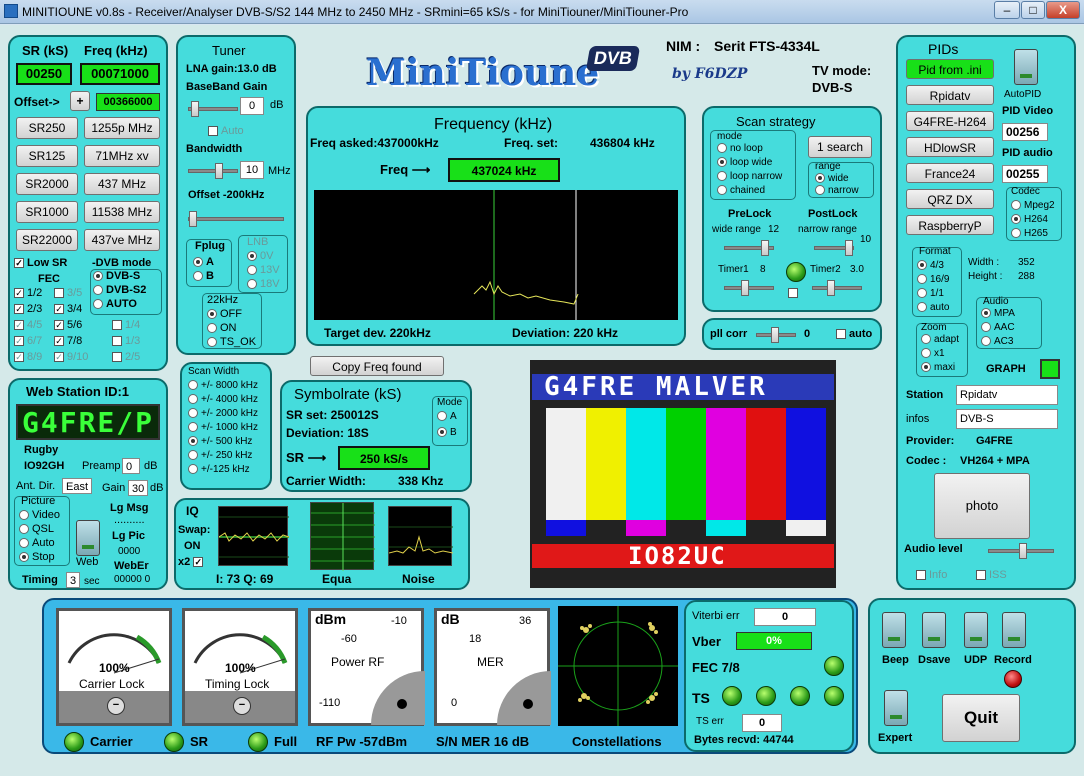  Describe the element at coordinates (933, 353) in the screenshot. I see `zoom-x1: x1` at that location.